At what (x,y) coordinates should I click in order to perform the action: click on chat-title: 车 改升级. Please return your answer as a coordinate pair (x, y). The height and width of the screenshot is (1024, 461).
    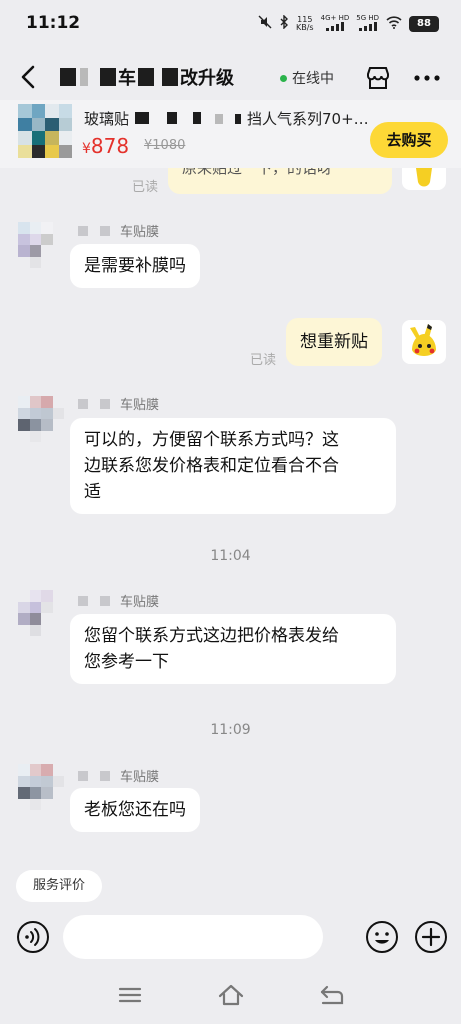
    Looking at the image, I should click on (146, 77).